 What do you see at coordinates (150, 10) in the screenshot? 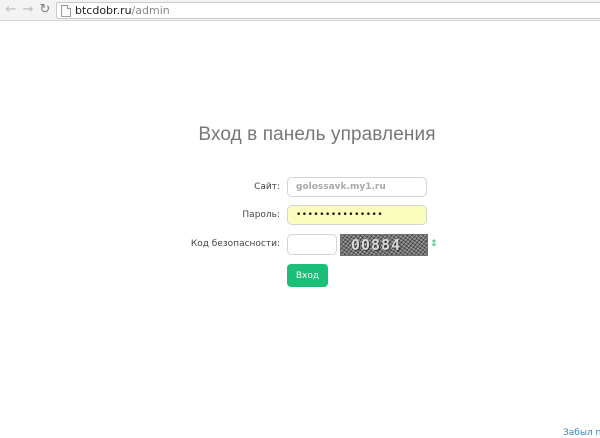
I see `url-path: /admin` at bounding box center [150, 10].